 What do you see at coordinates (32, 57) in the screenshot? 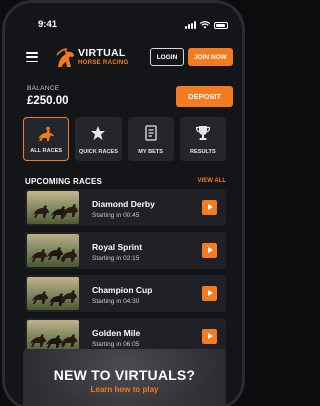
I see `menu-icon` at bounding box center [32, 57].